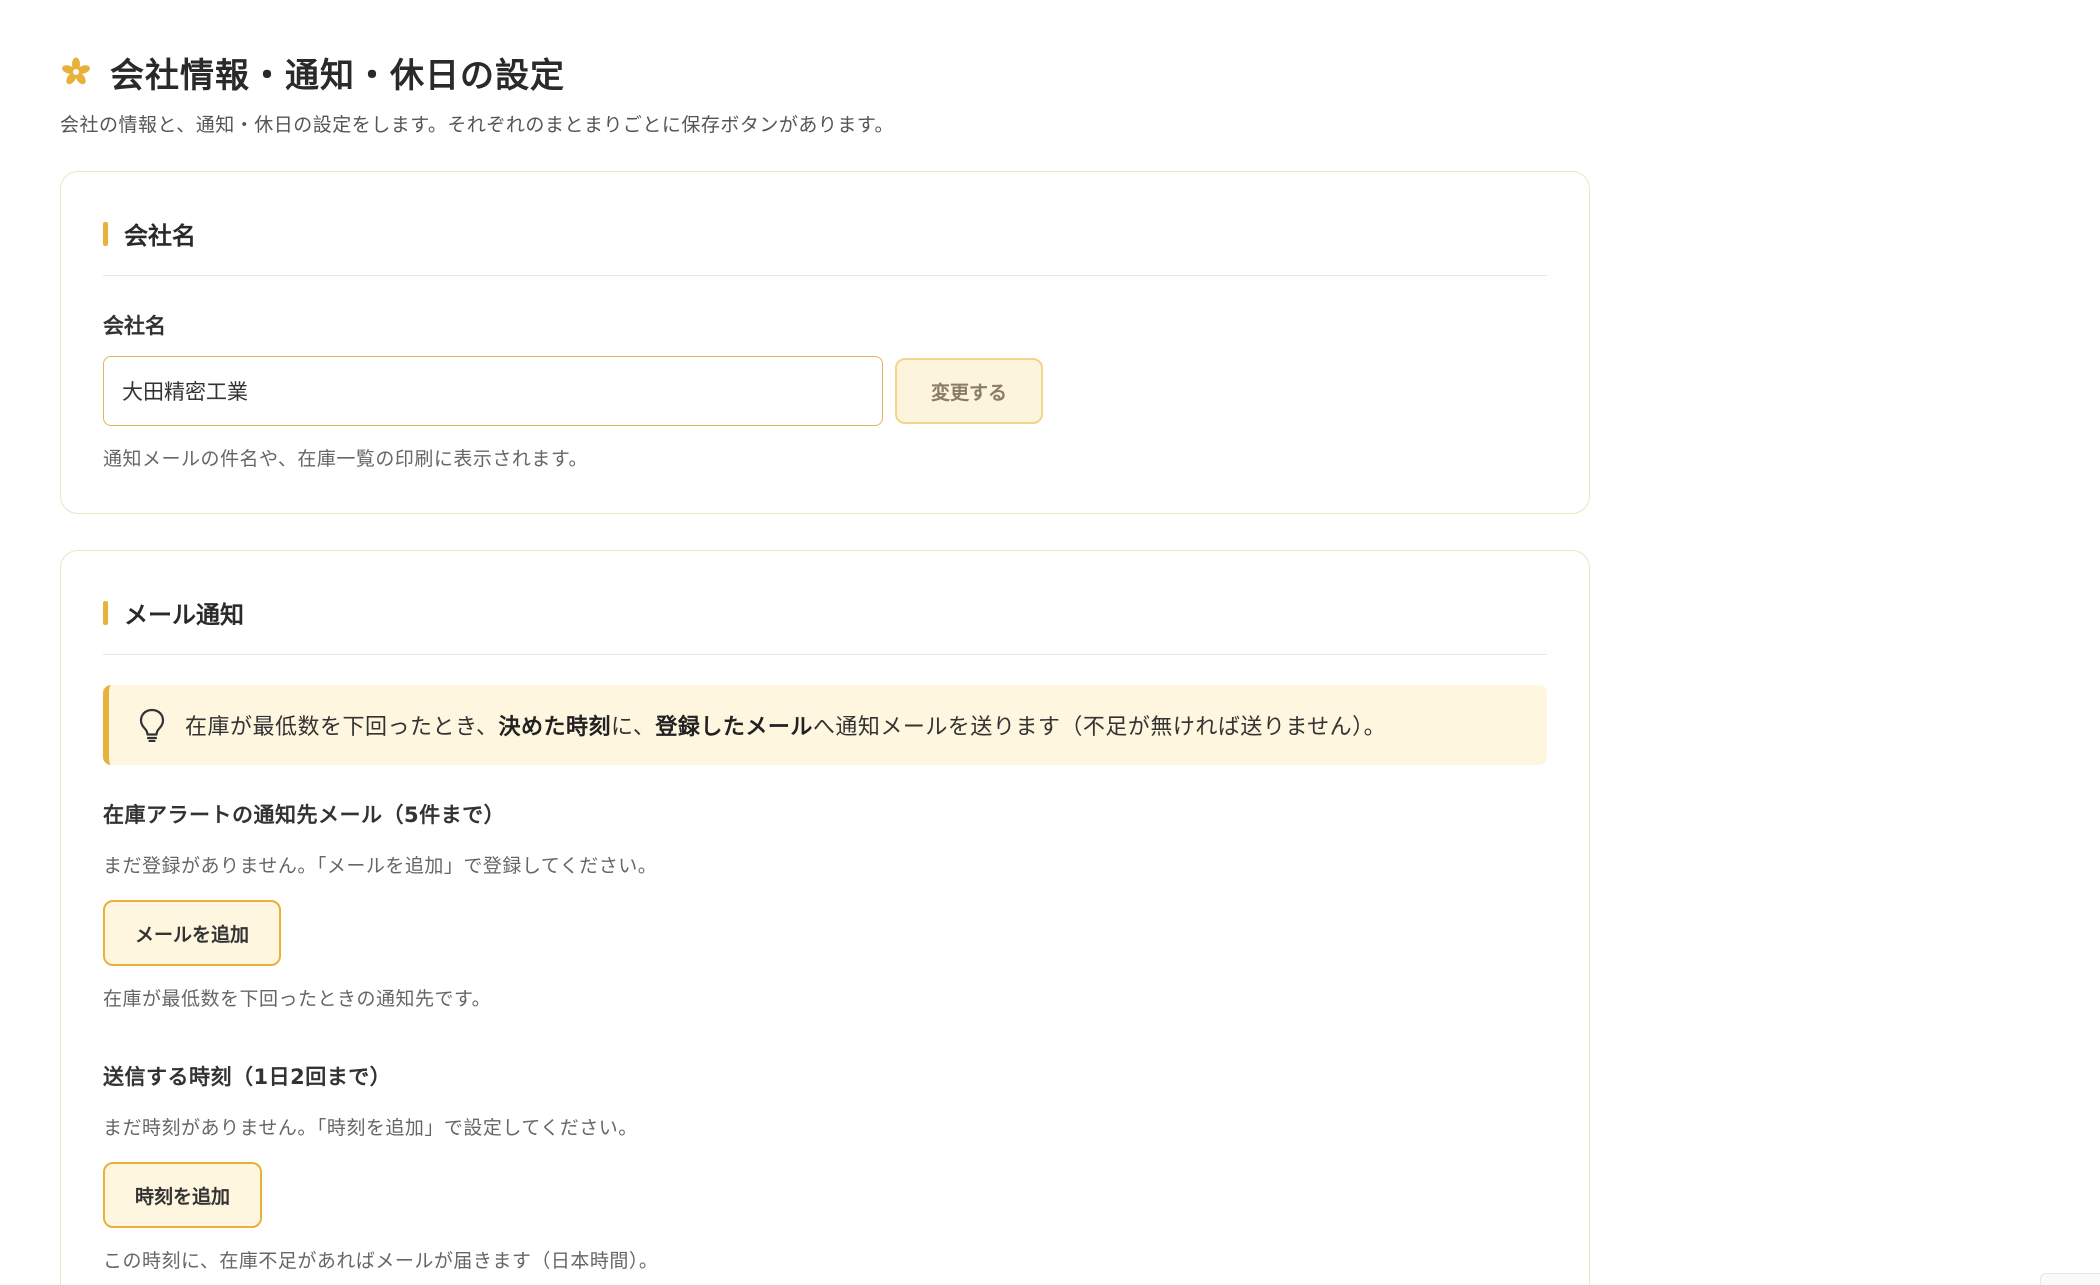 This screenshot has height=1285, width=2100. What do you see at coordinates (734, 727) in the screenshot?
I see `info-text-bold: 登録したメール` at bounding box center [734, 727].